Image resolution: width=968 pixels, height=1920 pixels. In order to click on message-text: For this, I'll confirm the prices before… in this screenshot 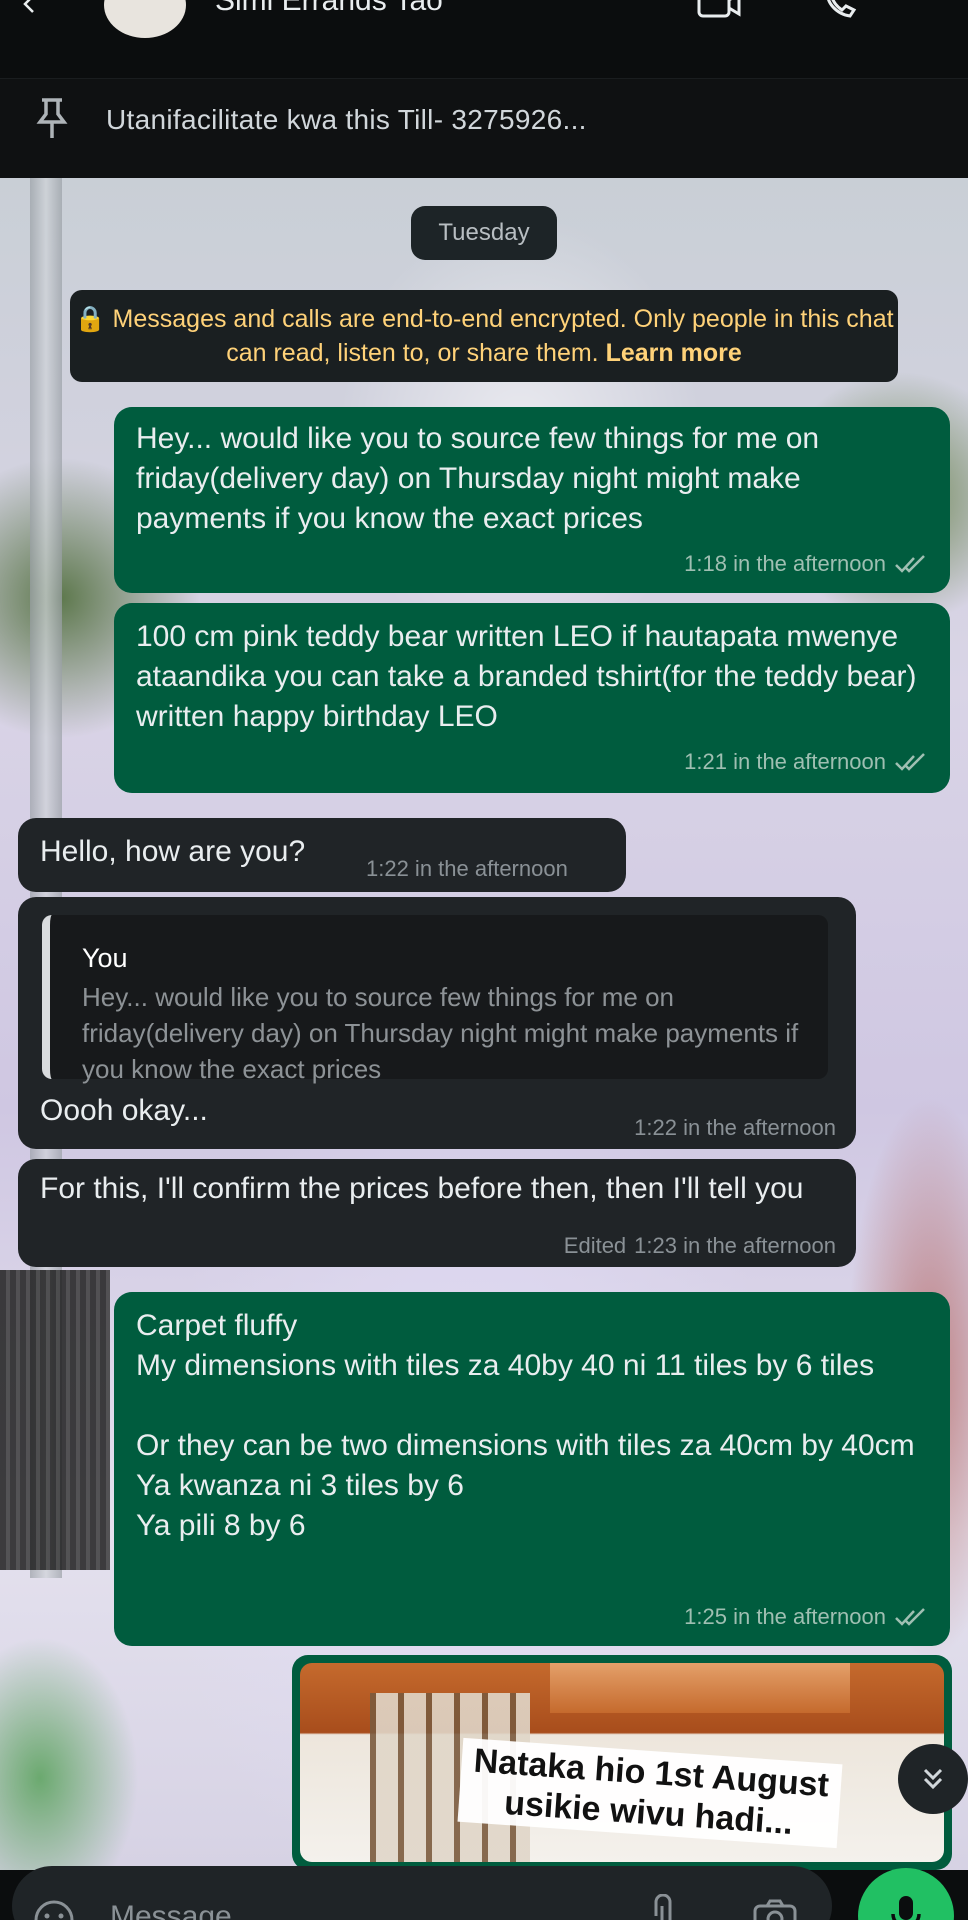, I will do `click(422, 1188)`.